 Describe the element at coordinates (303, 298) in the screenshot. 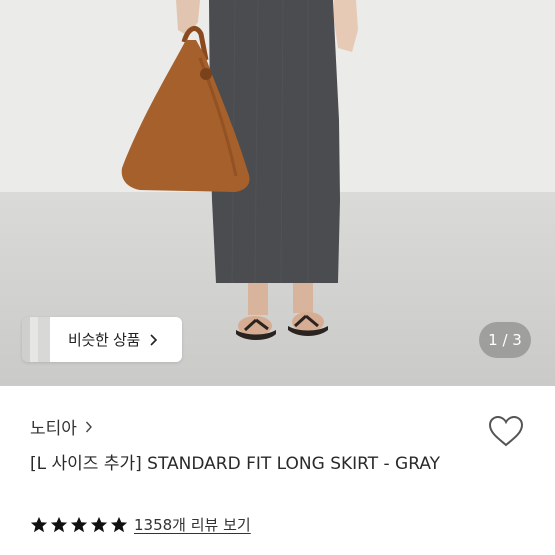

I see `right-leg` at that location.